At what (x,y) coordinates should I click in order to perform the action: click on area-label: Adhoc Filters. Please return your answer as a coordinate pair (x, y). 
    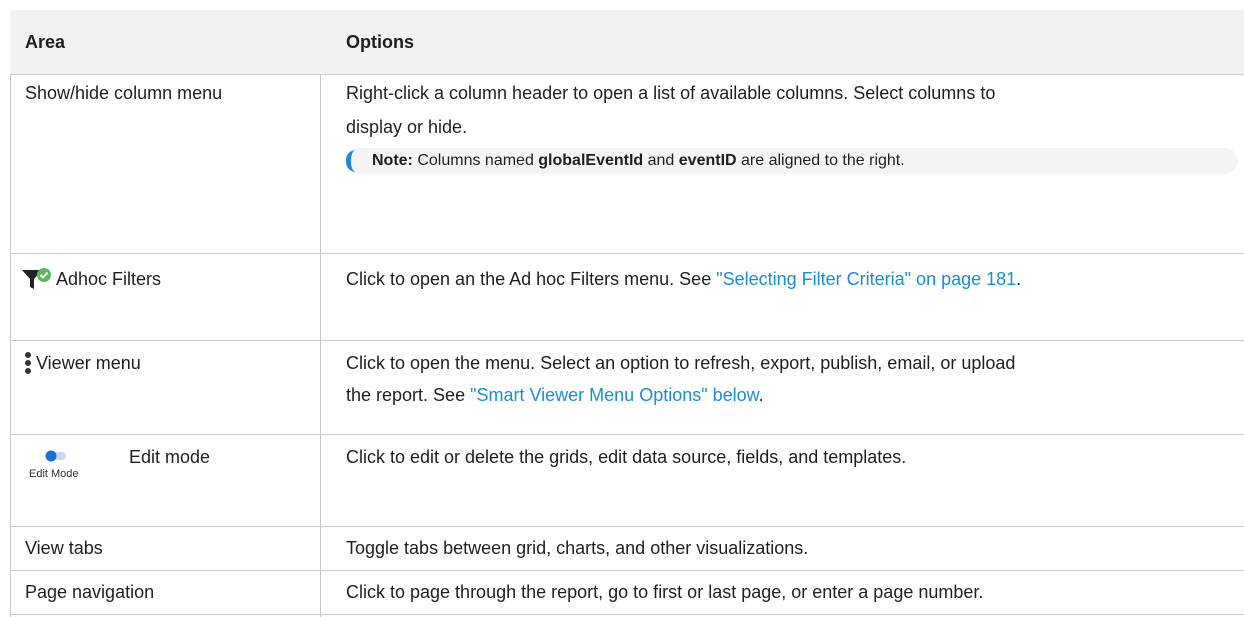
    Looking at the image, I should click on (109, 279).